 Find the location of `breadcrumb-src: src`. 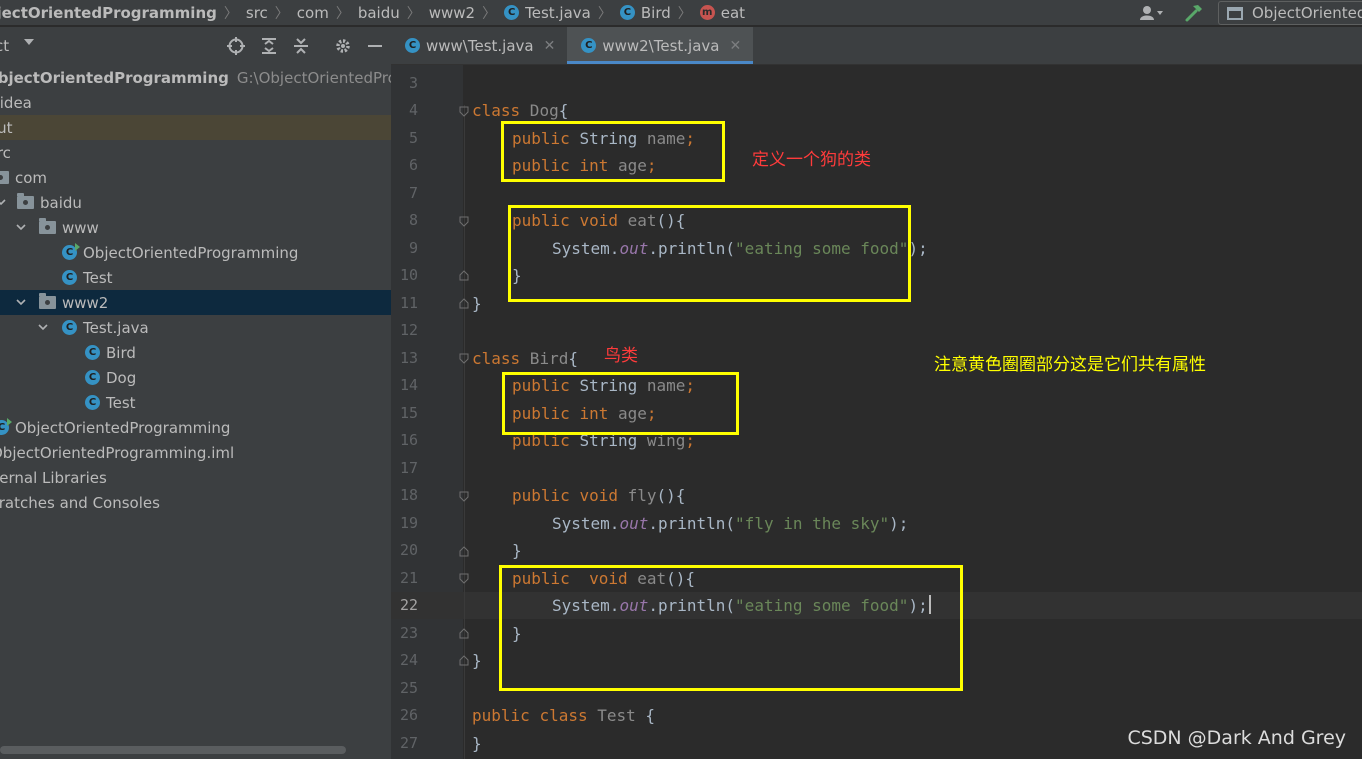

breadcrumb-src: src is located at coordinates (257, 13).